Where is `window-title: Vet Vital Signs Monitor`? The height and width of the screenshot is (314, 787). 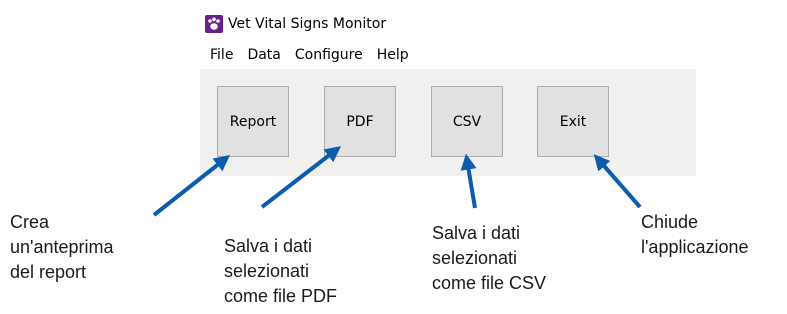 window-title: Vet Vital Signs Monitor is located at coordinates (307, 24).